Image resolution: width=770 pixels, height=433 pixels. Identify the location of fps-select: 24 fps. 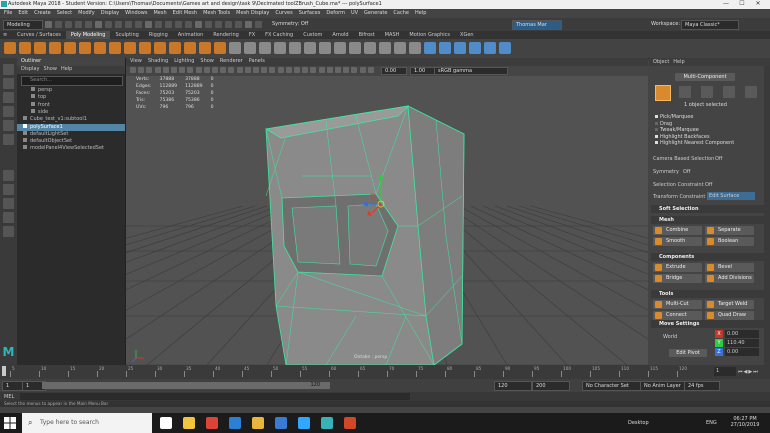
(702, 386).